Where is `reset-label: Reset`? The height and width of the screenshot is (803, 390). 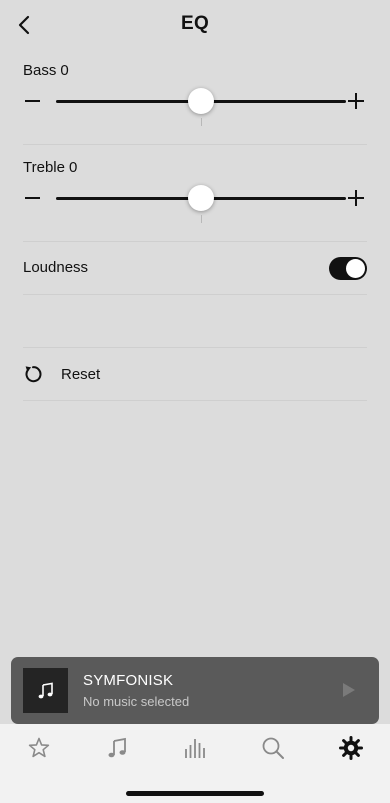
reset-label: Reset is located at coordinates (81, 374).